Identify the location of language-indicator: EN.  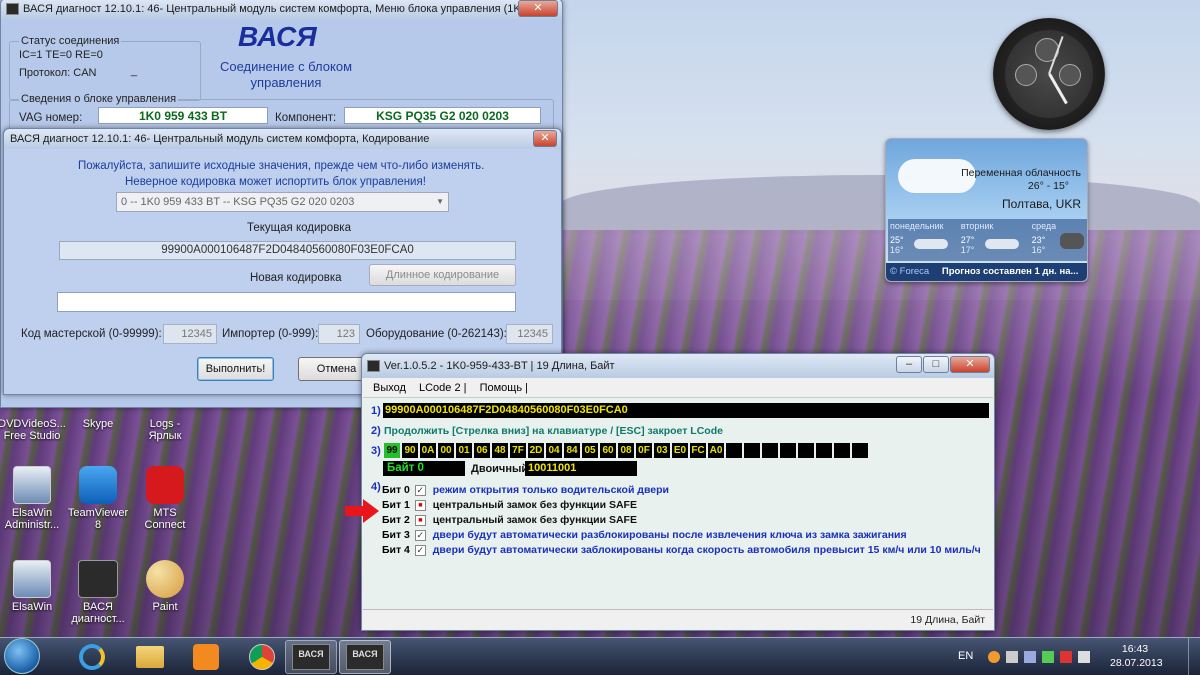
(965, 656).